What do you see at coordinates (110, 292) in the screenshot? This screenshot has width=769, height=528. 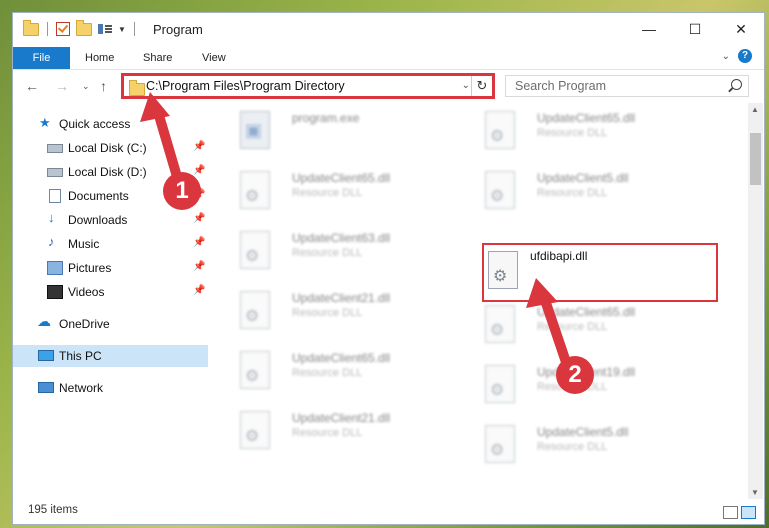 I see `sidebar-item-videos: Videos 📌` at bounding box center [110, 292].